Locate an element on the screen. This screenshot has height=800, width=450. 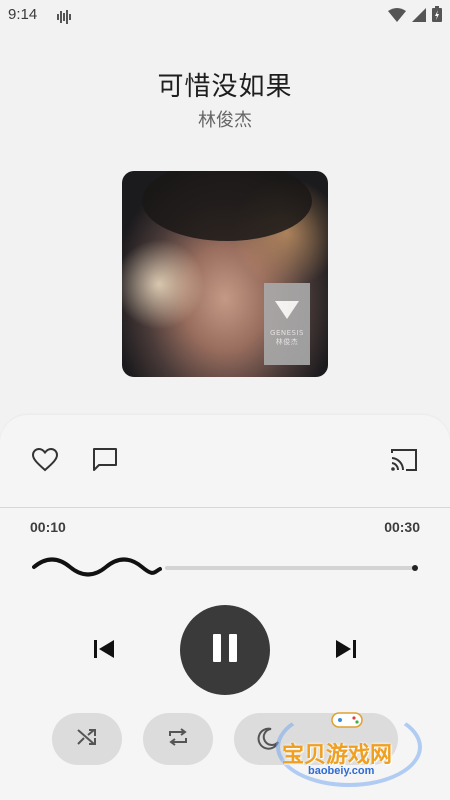
play-pause-button is located at coordinates (225, 650).